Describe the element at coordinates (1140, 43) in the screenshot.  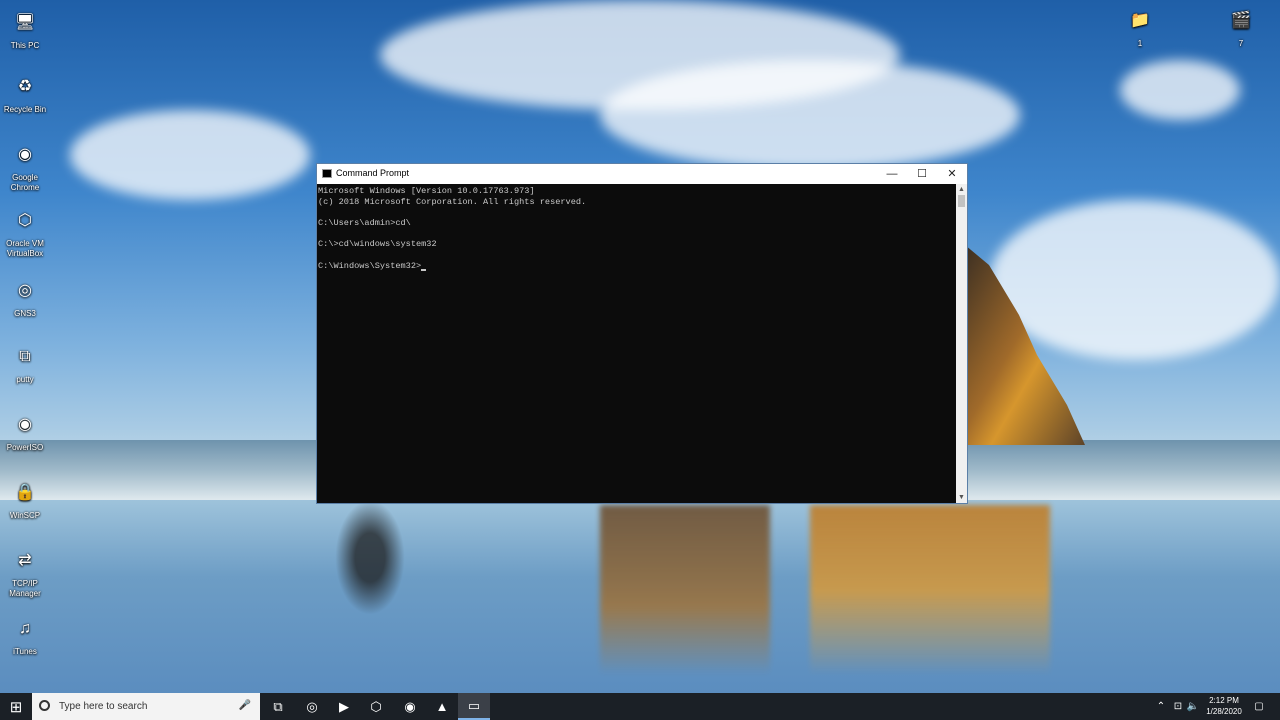
I see `desktop-icon-label: 1` at that location.